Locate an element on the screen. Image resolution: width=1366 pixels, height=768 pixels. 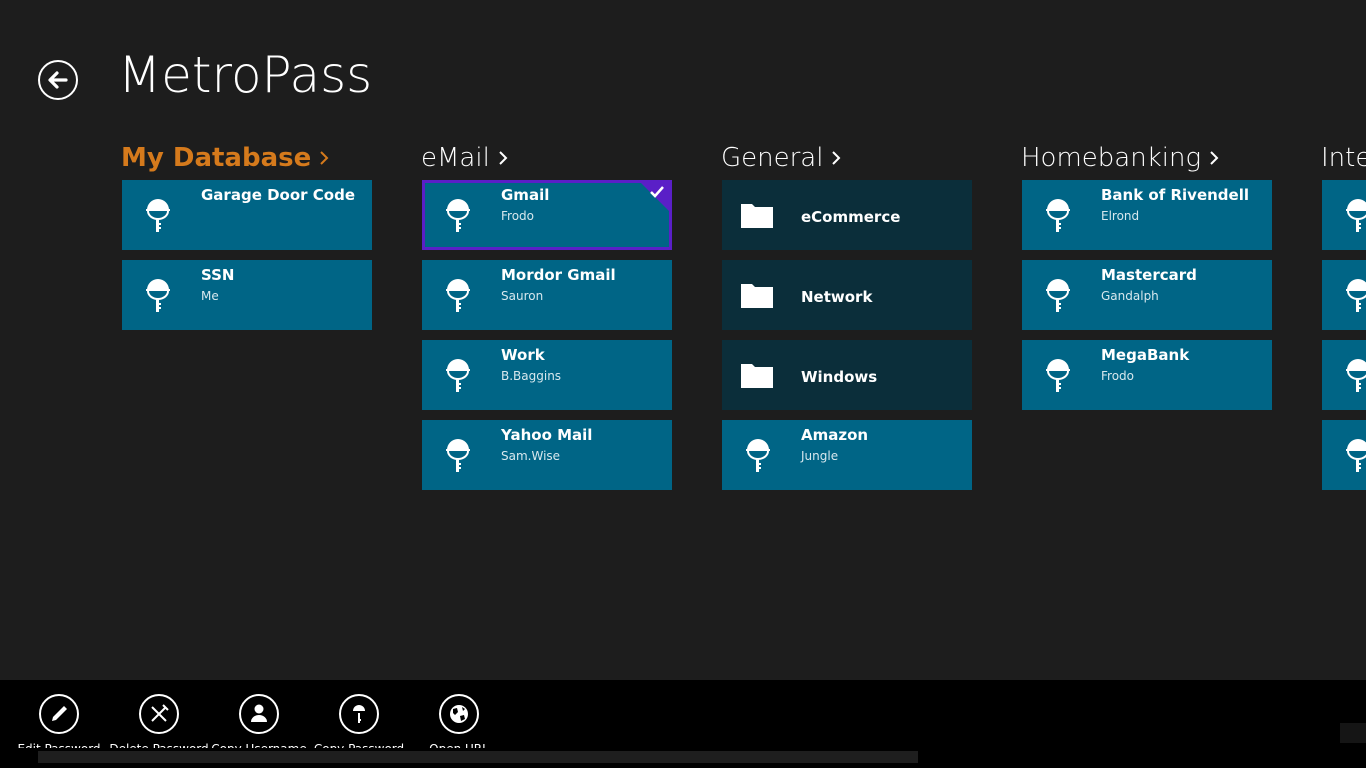
folder-tile: Windows is located at coordinates (847, 375).